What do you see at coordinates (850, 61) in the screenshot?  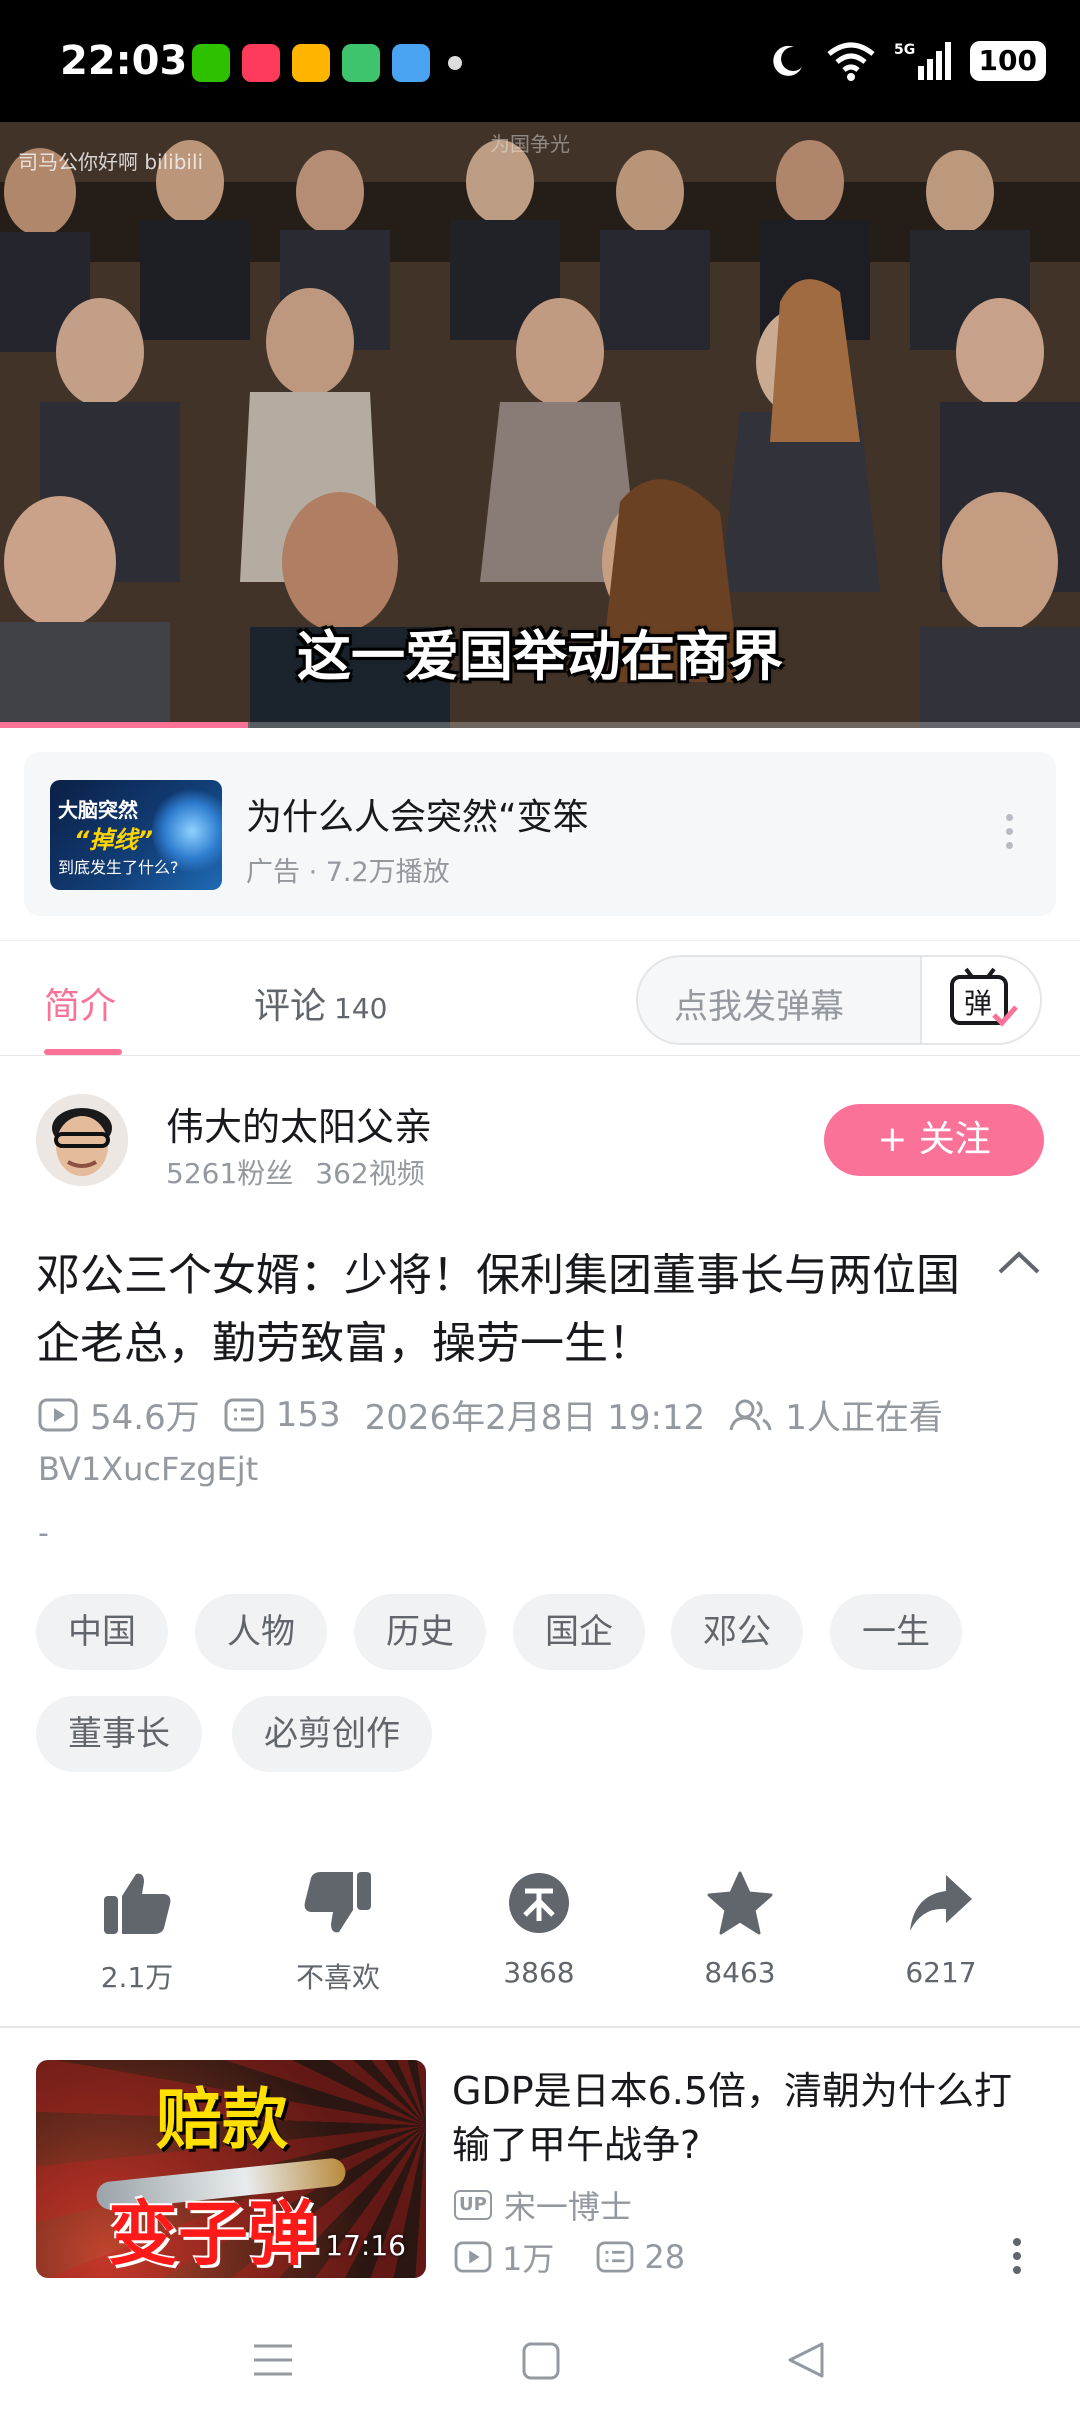 I see `wifi-icon` at bounding box center [850, 61].